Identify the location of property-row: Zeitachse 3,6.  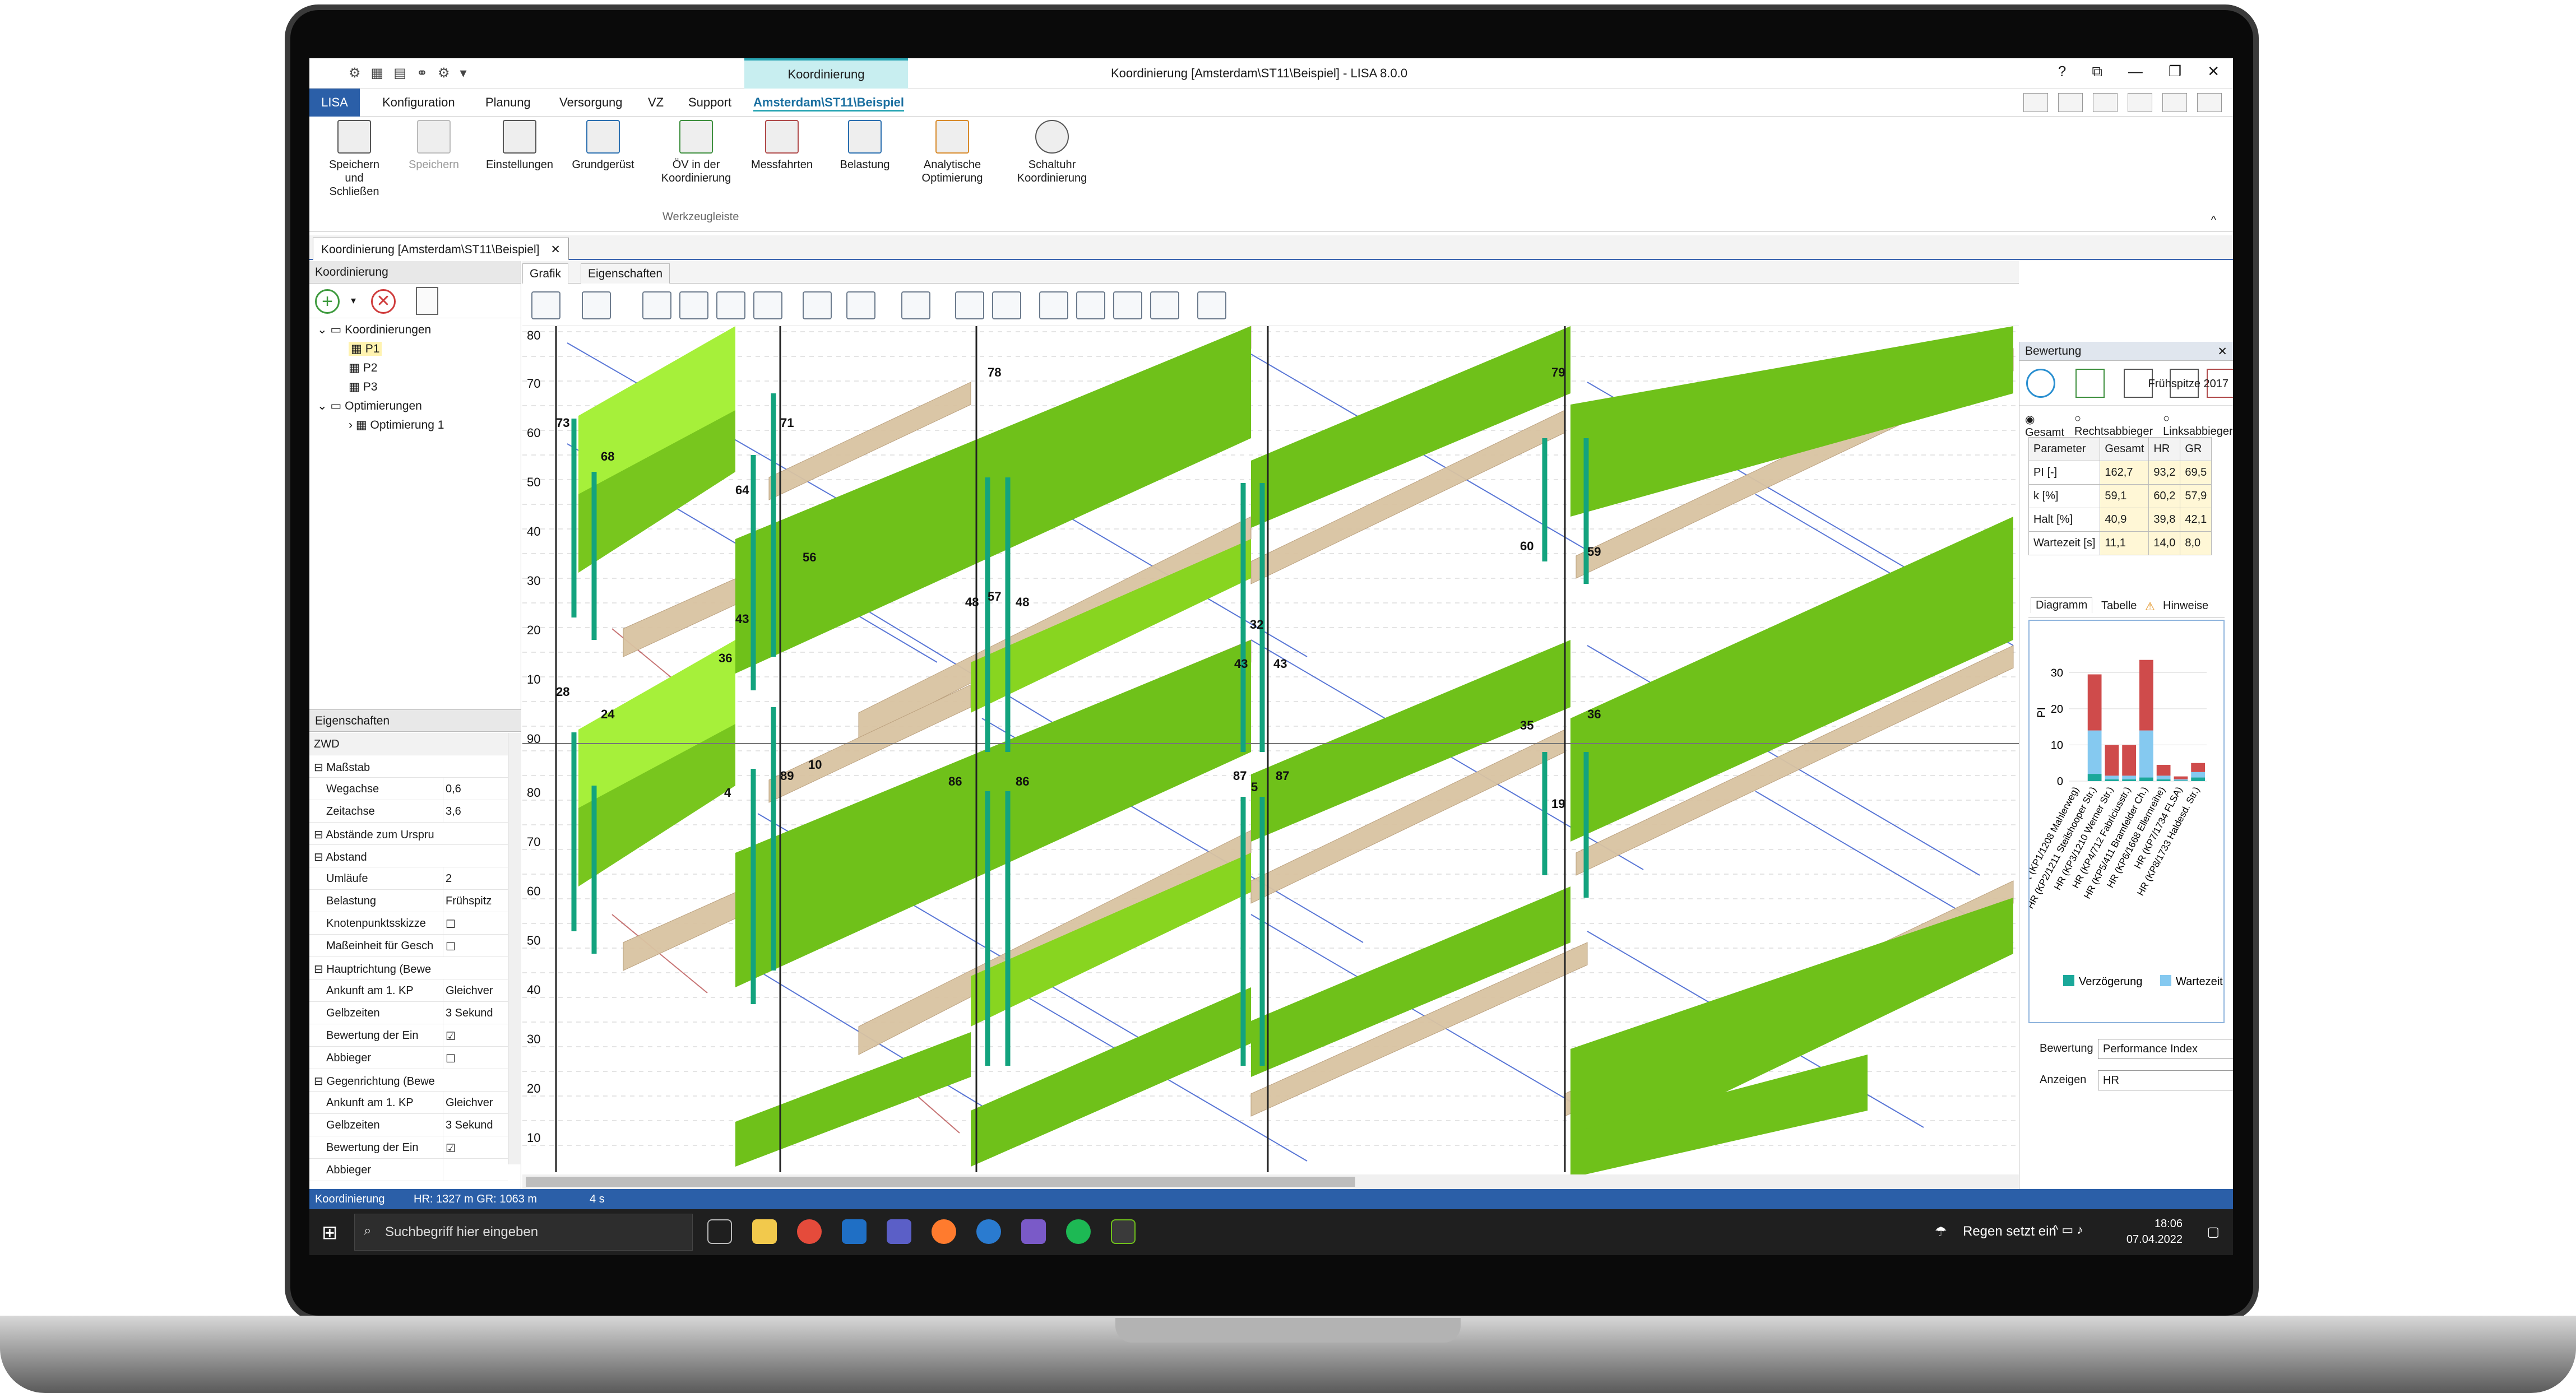
(408, 811).